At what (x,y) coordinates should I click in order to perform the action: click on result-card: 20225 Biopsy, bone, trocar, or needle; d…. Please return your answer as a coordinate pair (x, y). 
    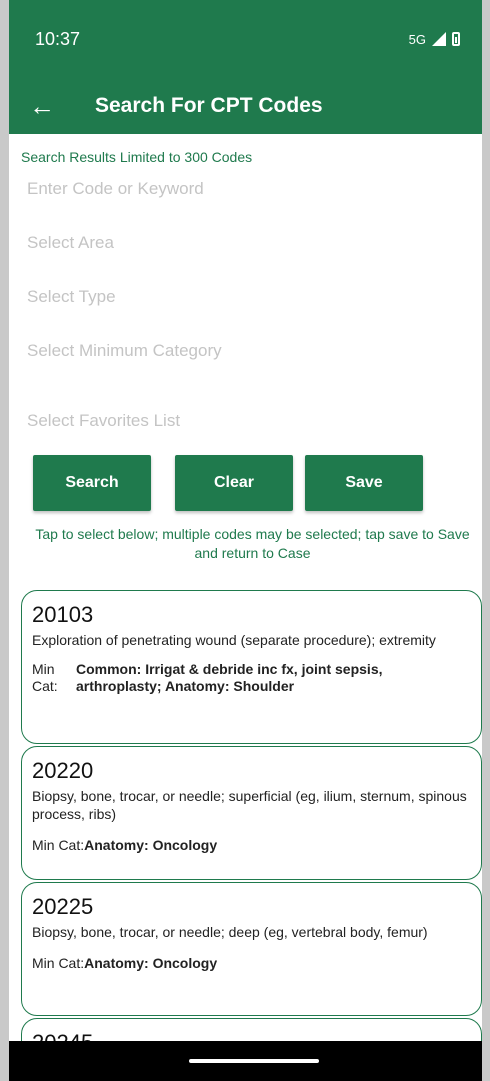
    Looking at the image, I should click on (251, 949).